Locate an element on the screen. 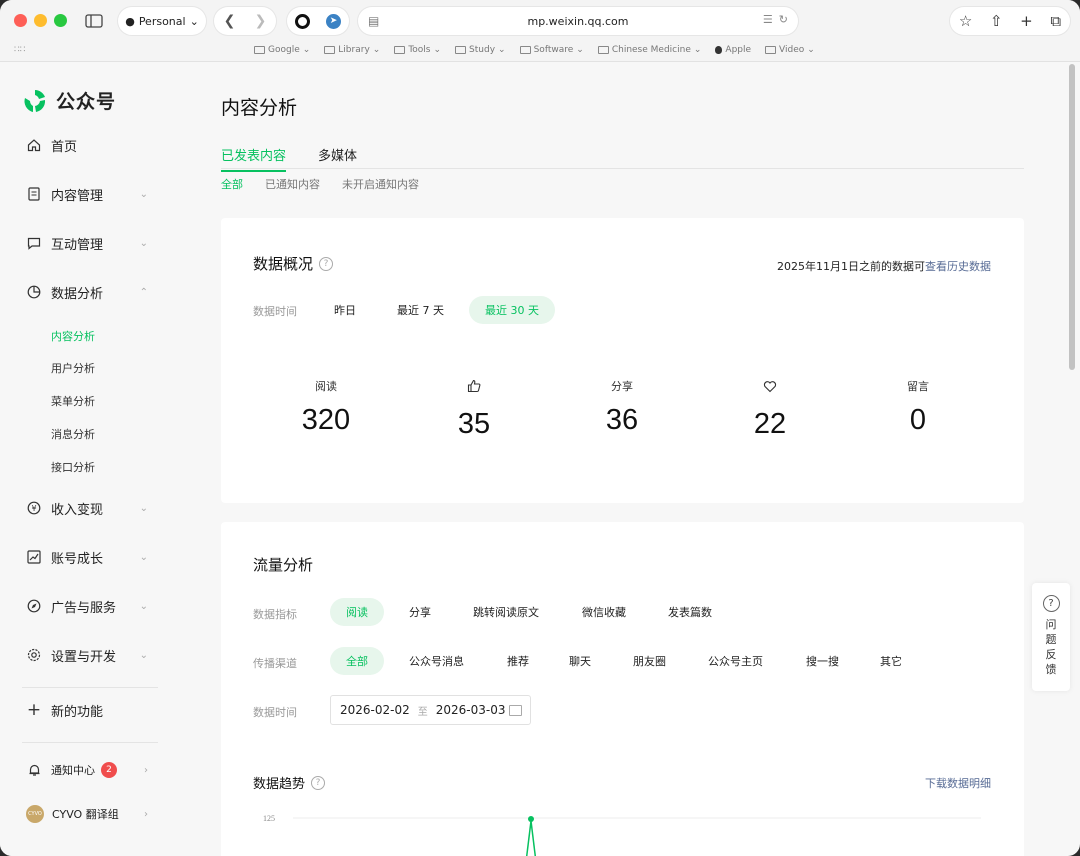 Image resolution: width=1080 pixels, height=856 pixels. metric-reads: 阅读 320 is located at coordinates (326, 407).